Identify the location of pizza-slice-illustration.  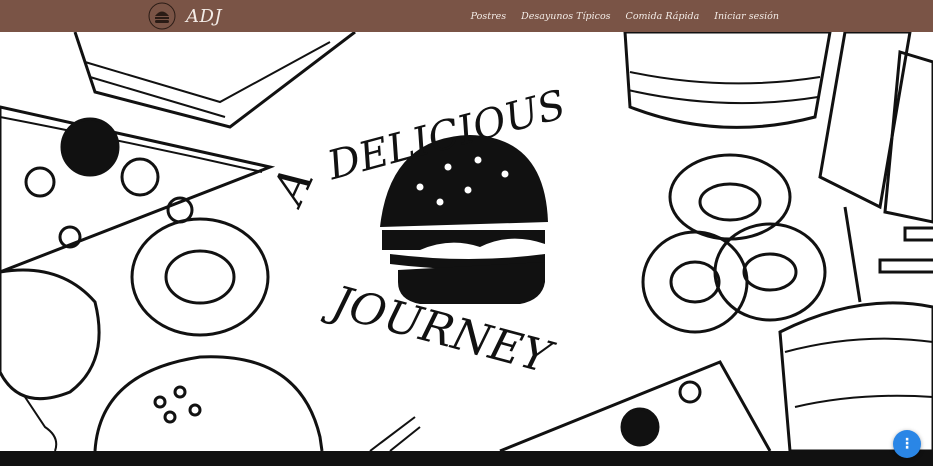
(138, 189).